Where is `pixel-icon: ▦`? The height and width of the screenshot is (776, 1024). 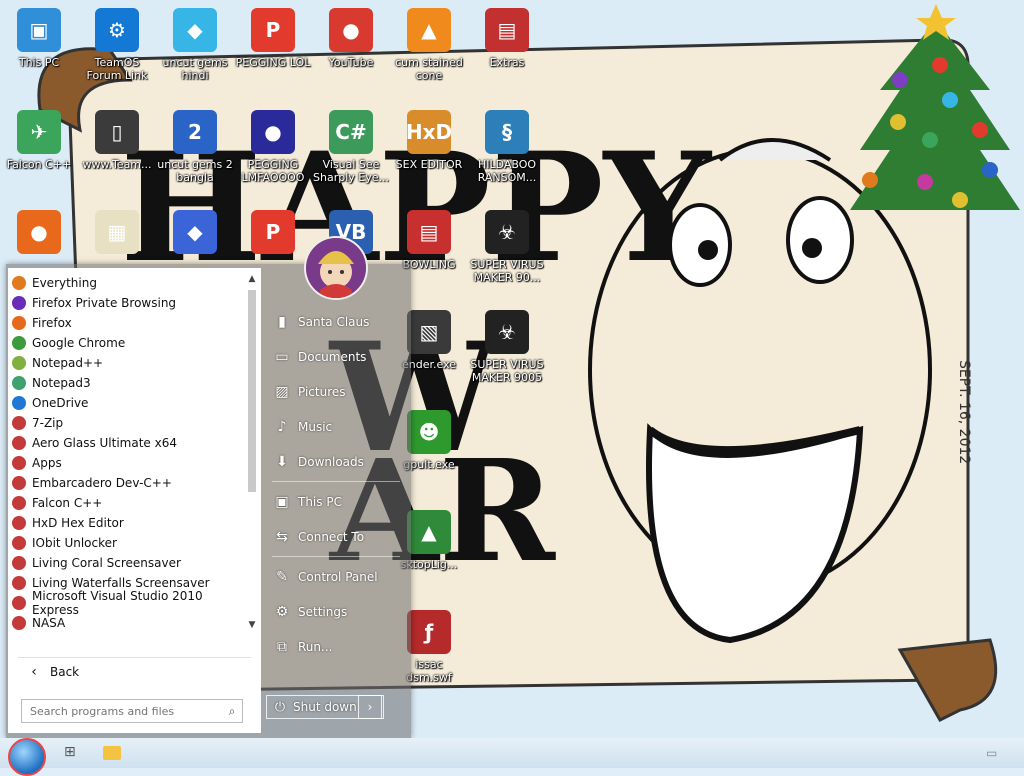
pixel-icon: ▦ is located at coordinates (117, 232).